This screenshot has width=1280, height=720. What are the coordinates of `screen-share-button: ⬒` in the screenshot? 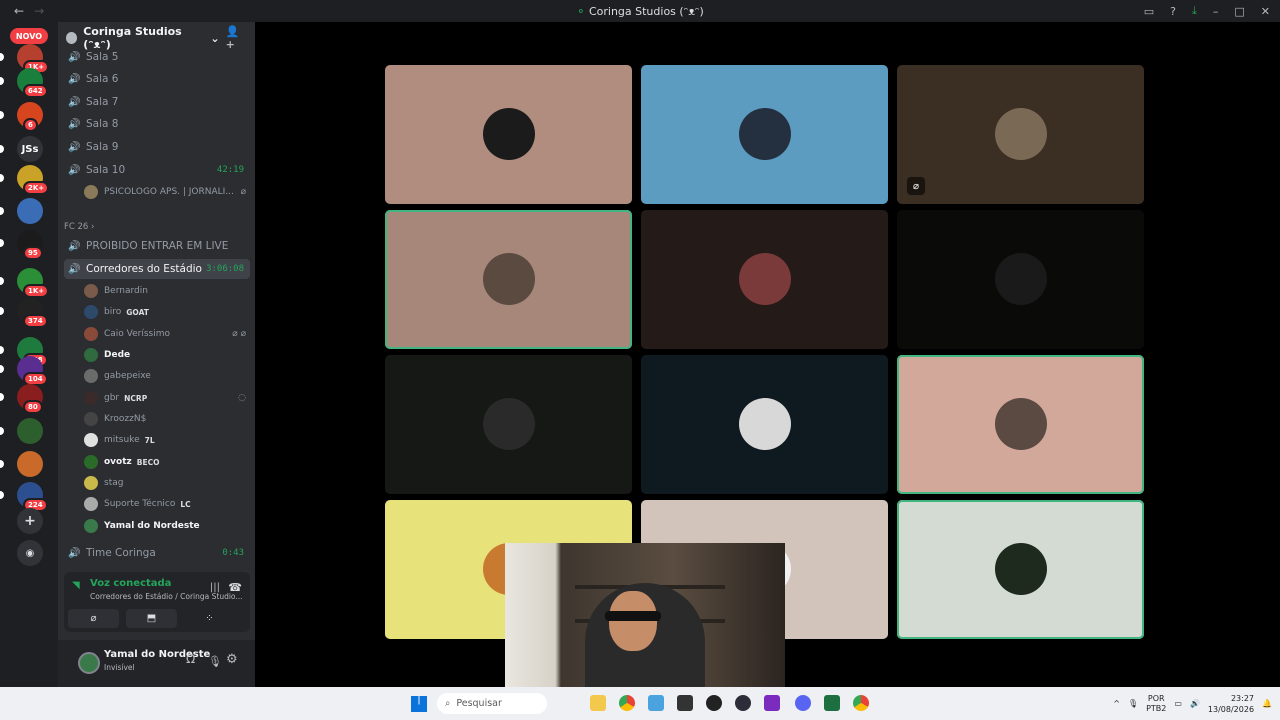 It's located at (151, 618).